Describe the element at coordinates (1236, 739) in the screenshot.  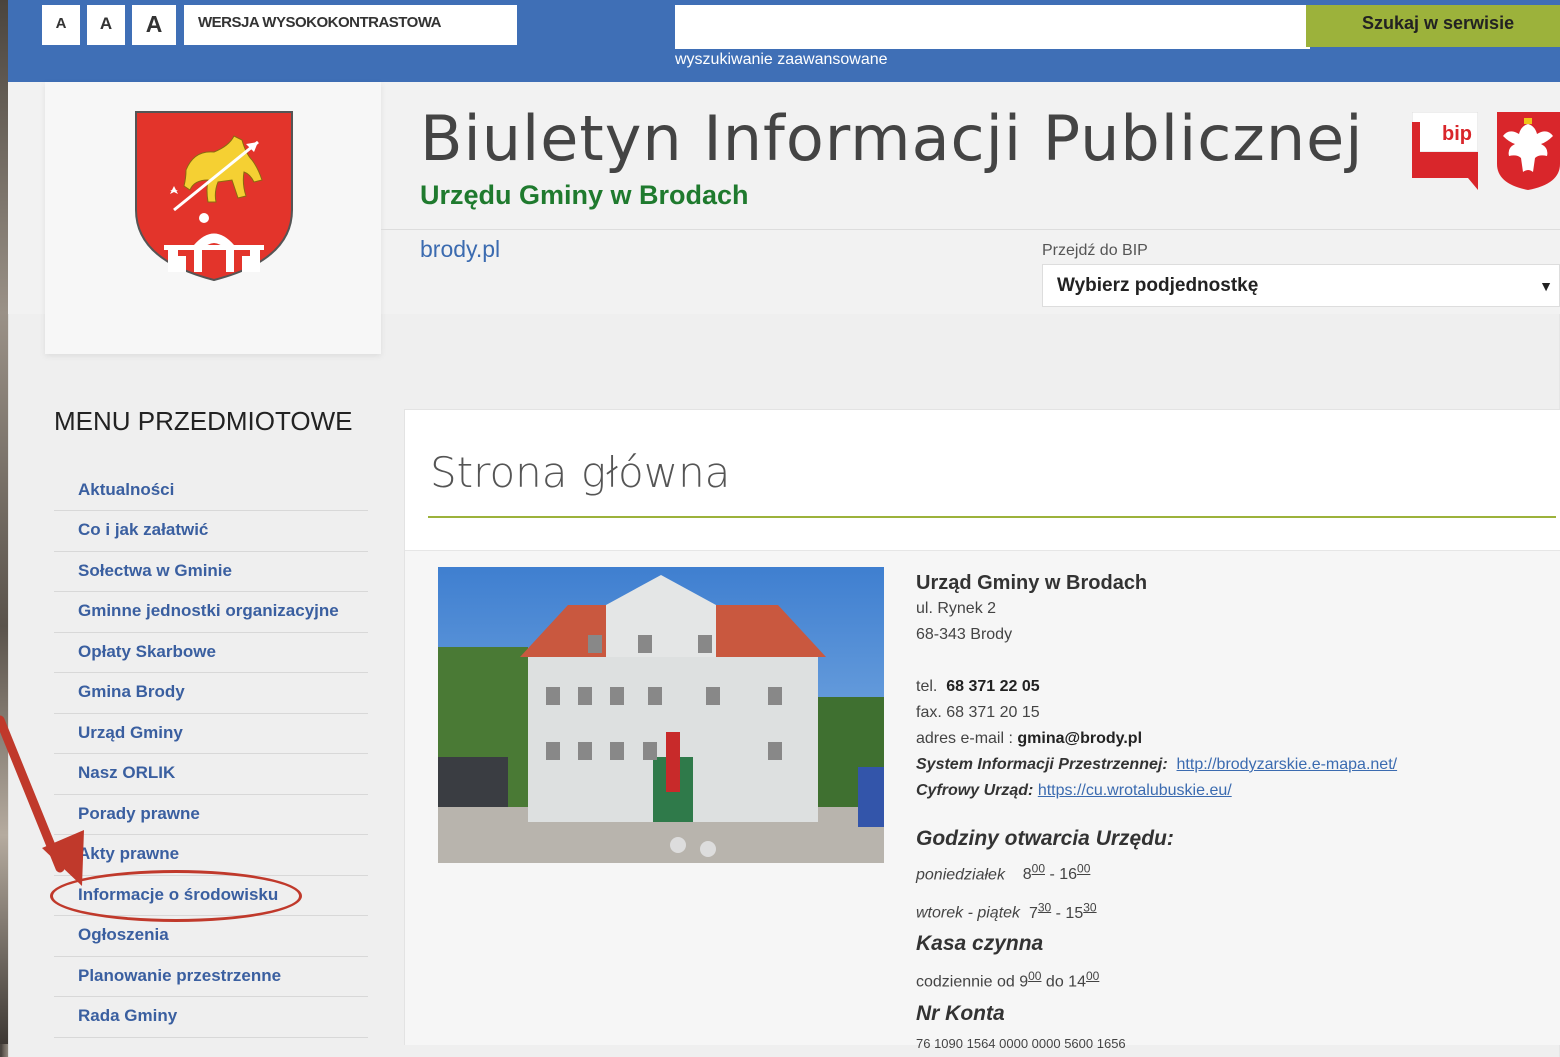
I see `office-email: adres e-mail : gmina@brody.pl` at that location.